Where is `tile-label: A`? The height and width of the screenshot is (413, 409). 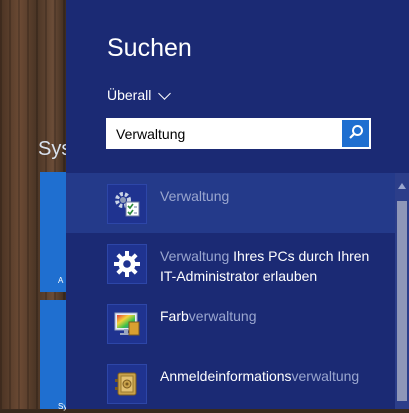 tile-label: A is located at coordinates (61, 280).